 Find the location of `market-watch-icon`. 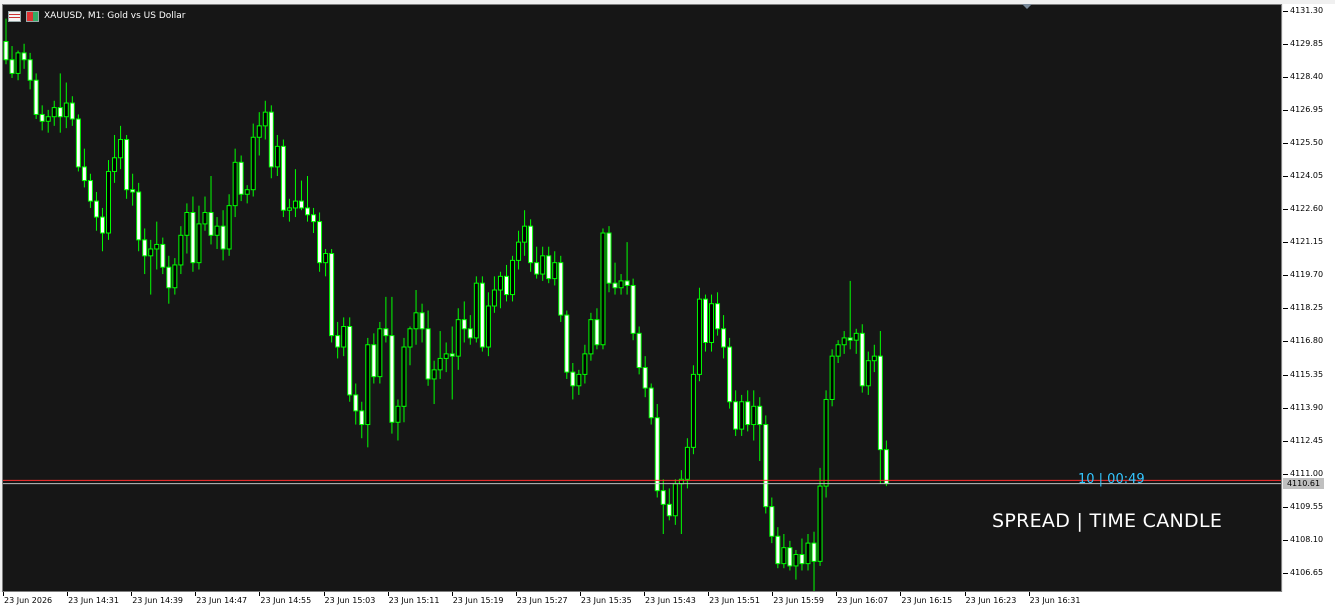

market-watch-icon is located at coordinates (14, 16).